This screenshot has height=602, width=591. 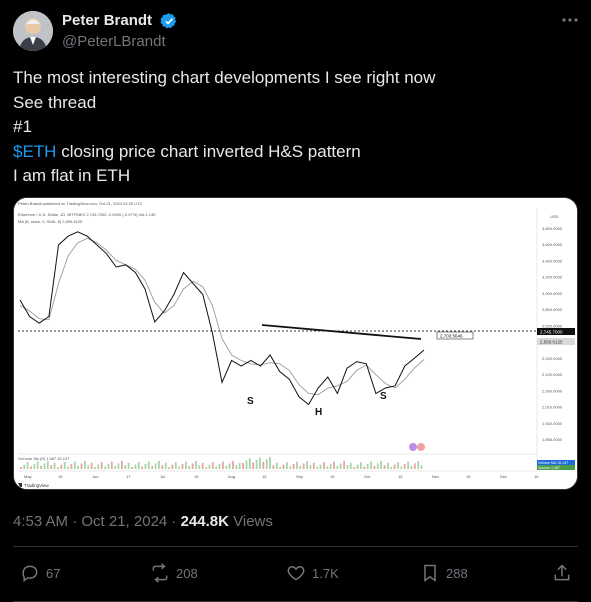 I want to click on repost-button: 208, so click(x=174, y=573).